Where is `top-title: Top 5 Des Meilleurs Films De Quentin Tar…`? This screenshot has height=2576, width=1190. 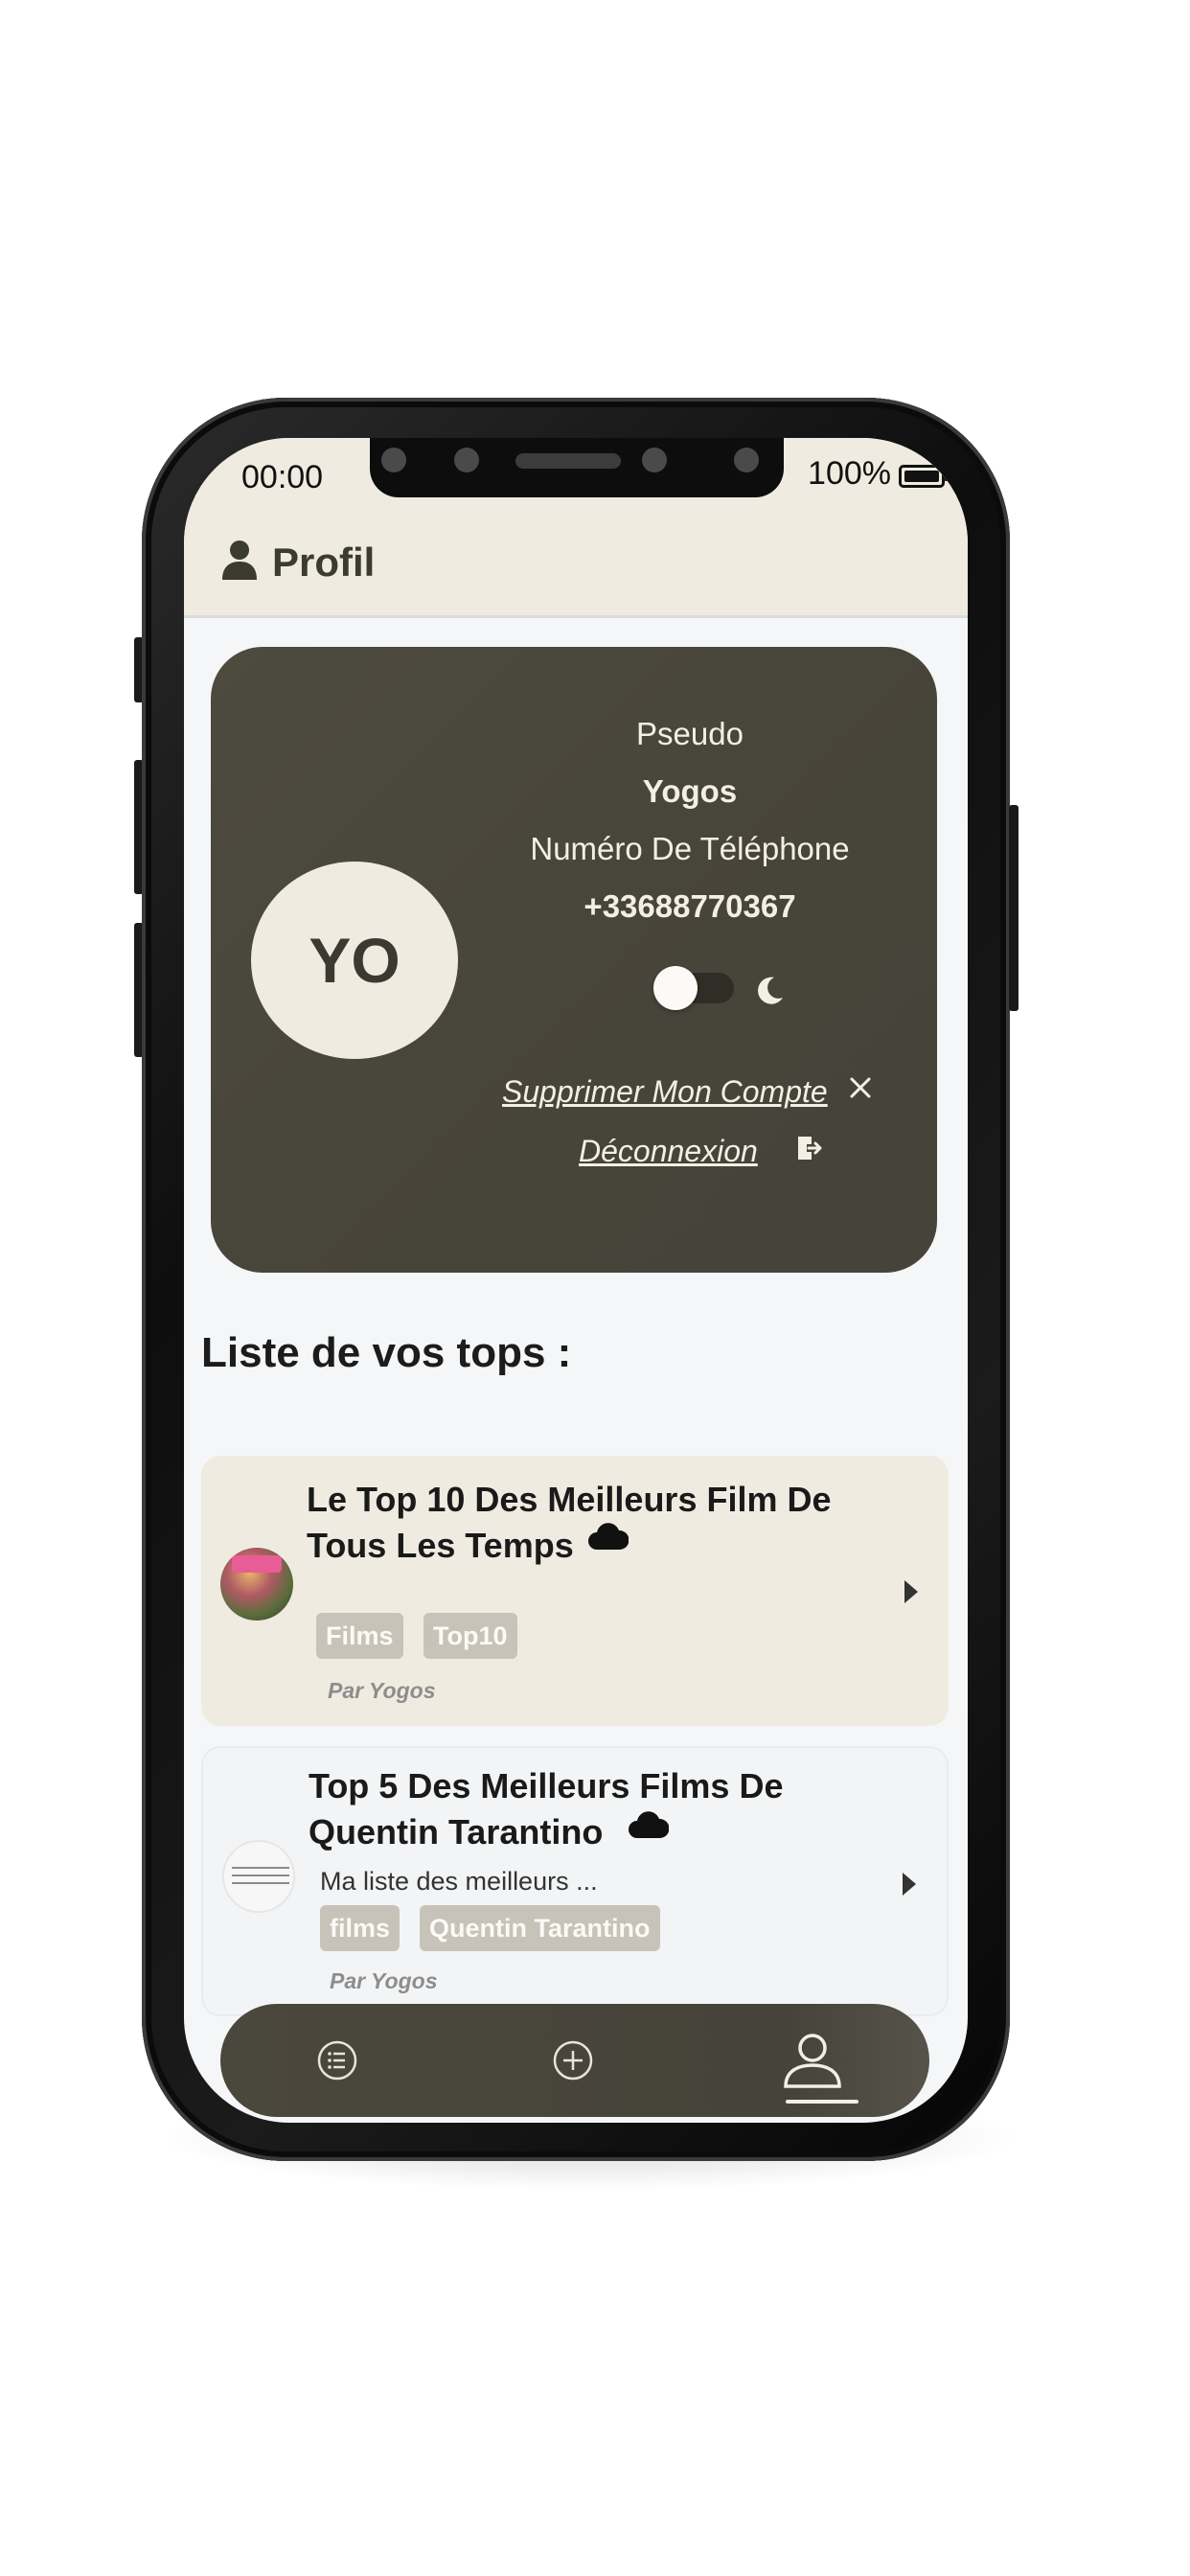
top-title: Top 5 Des Meilleurs Films De Quentin Tar… is located at coordinates (546, 1809).